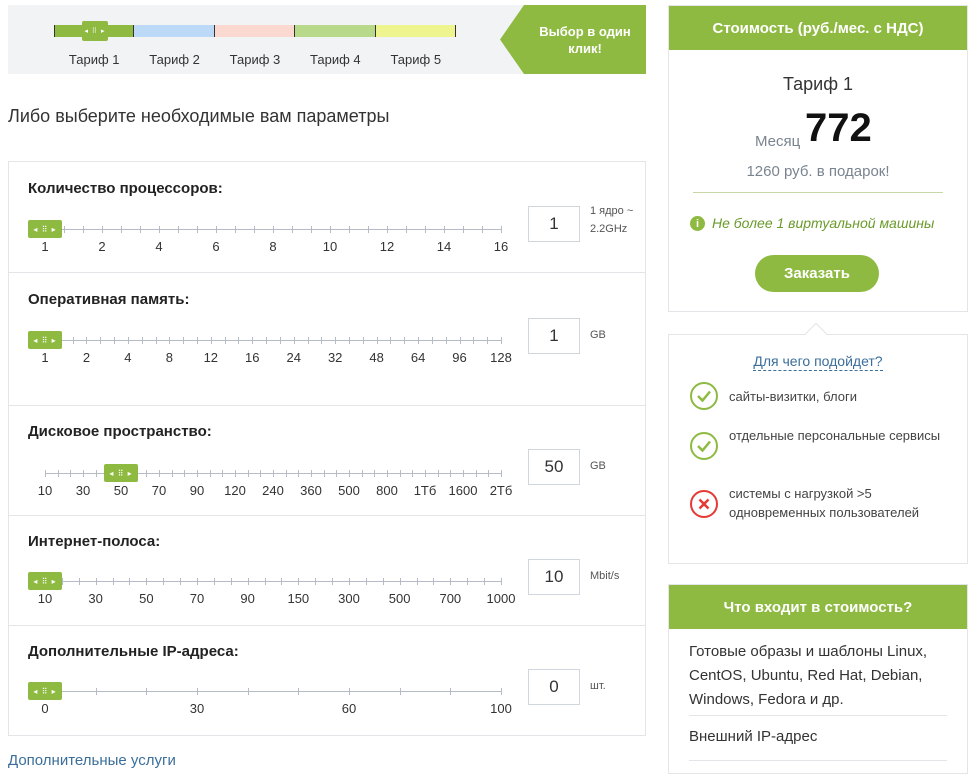 The image size is (973, 774). What do you see at coordinates (425, 490) in the screenshot?
I see `slider-tick-label: 1Тб` at bounding box center [425, 490].